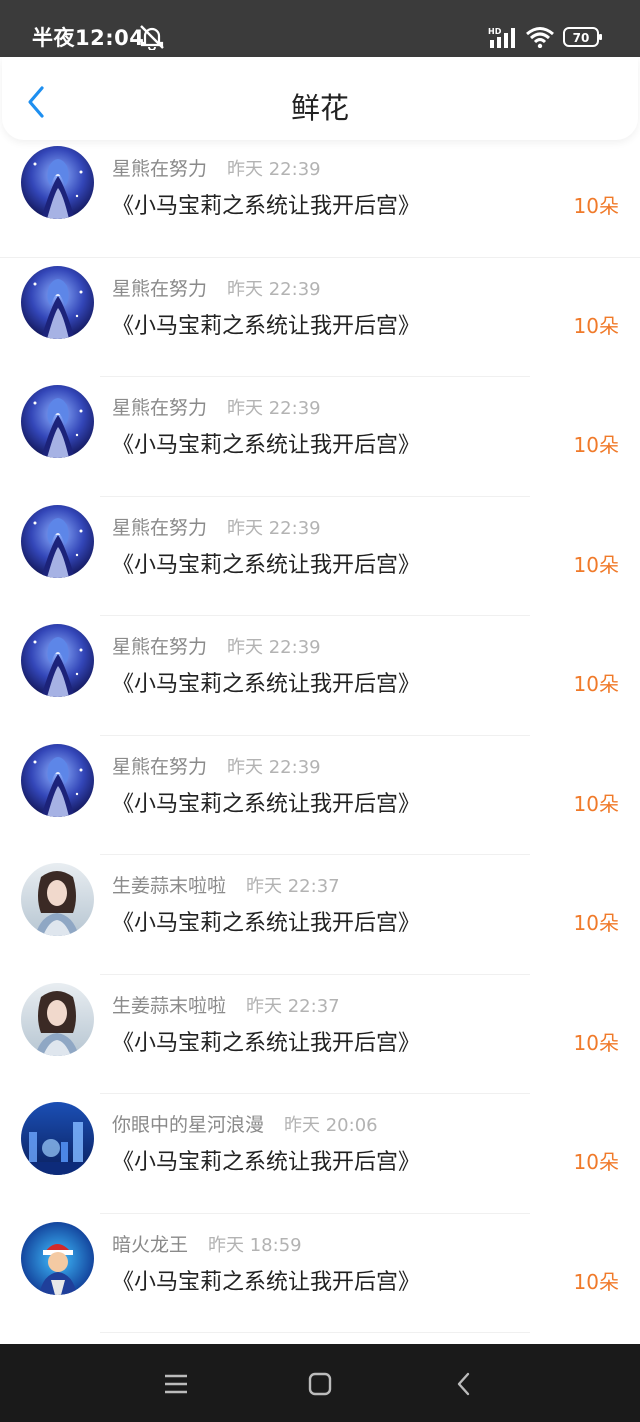  I want to click on list-item: 你眼中的星河浪漫 昨天 20:06 《小马宝莉之系统让我开后宫》 10朵, so click(320, 1154).